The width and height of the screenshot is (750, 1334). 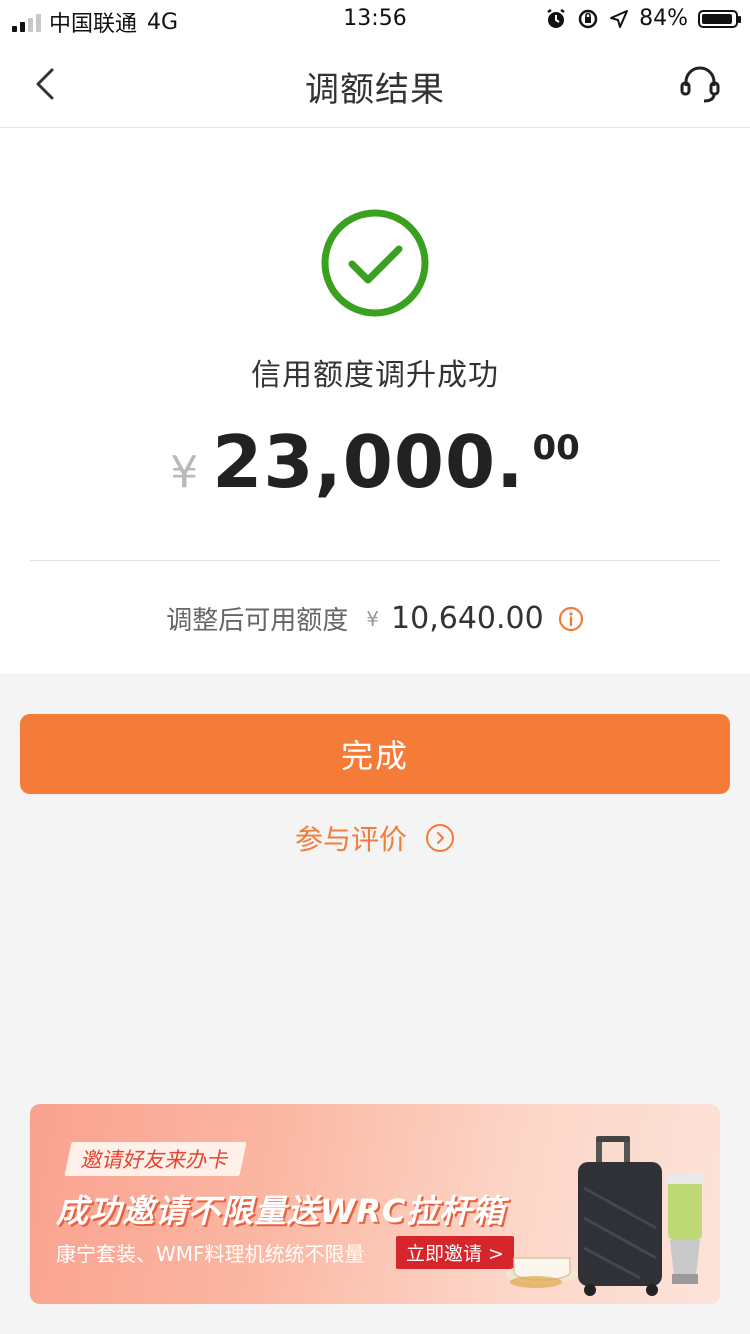 I want to click on amount-integer: 23,000., so click(x=368, y=462).